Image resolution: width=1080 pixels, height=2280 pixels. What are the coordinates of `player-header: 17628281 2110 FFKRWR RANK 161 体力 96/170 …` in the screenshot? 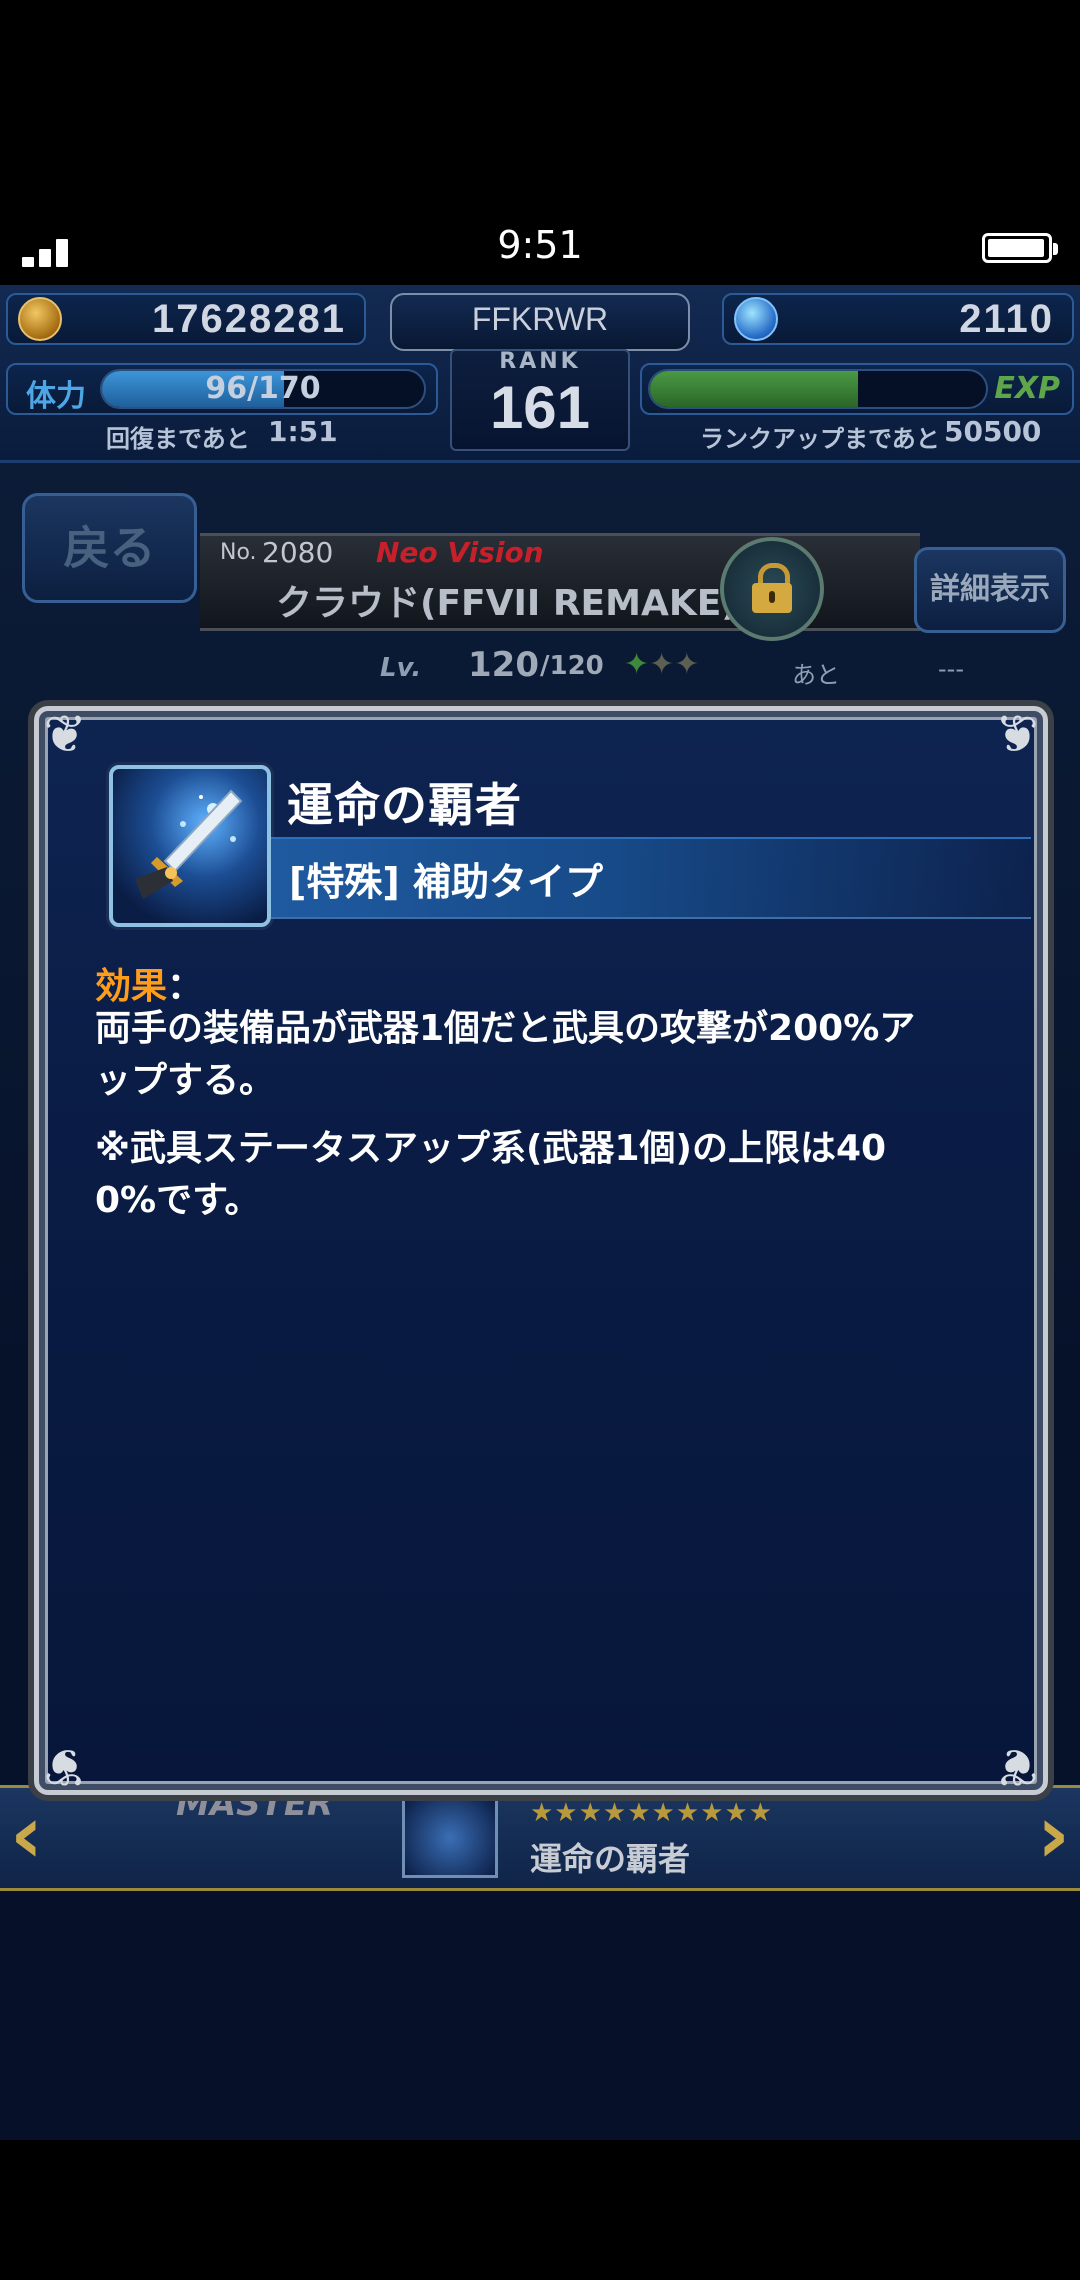 It's located at (540, 374).